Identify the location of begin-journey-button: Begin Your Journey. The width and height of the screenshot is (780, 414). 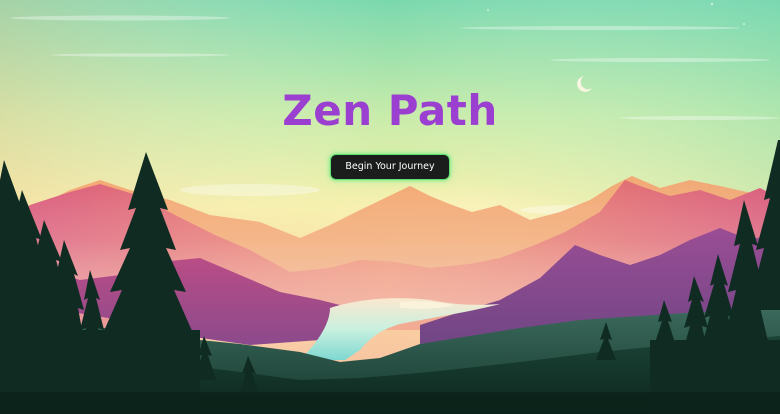
(390, 167).